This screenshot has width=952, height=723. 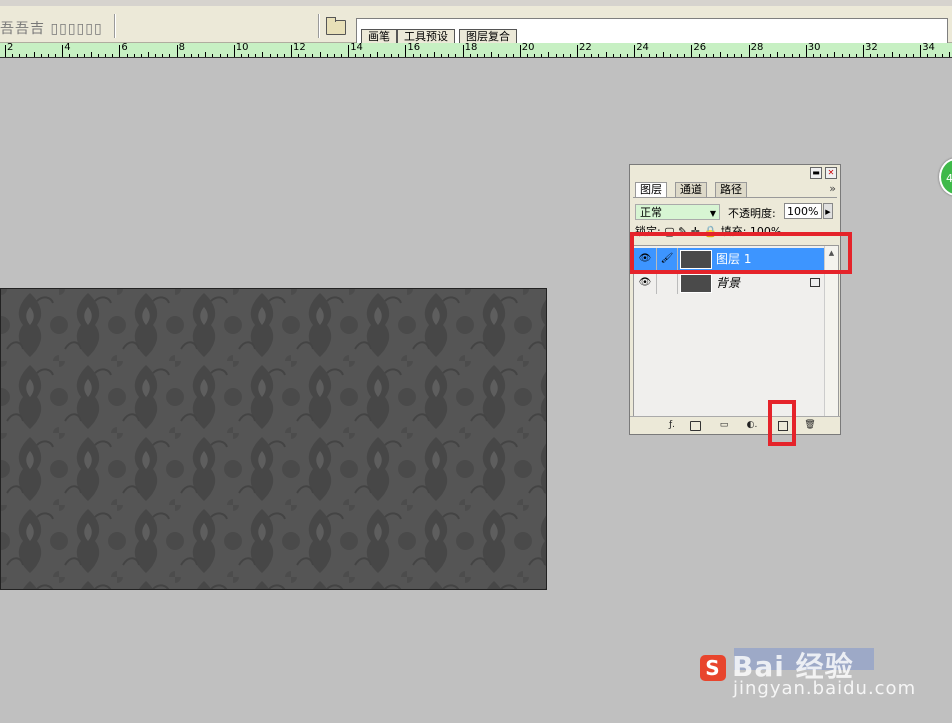 What do you see at coordinates (741, 253) in the screenshot?
I see `highlight-selected-layer` at bounding box center [741, 253].